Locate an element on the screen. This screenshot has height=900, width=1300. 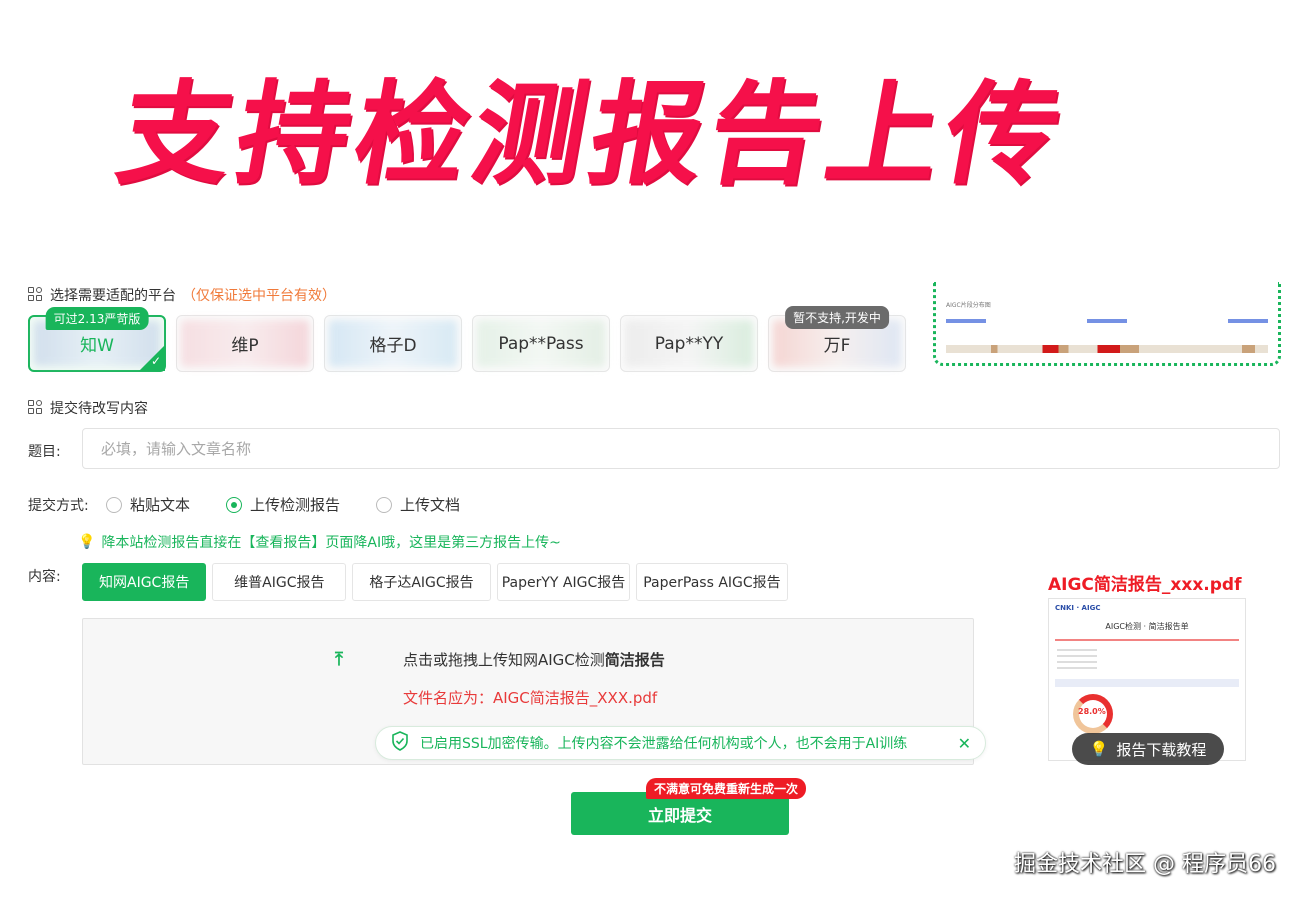
upload-prompt-main: 点击或拖拽上传知网AIGC检测 is located at coordinates (503, 660).